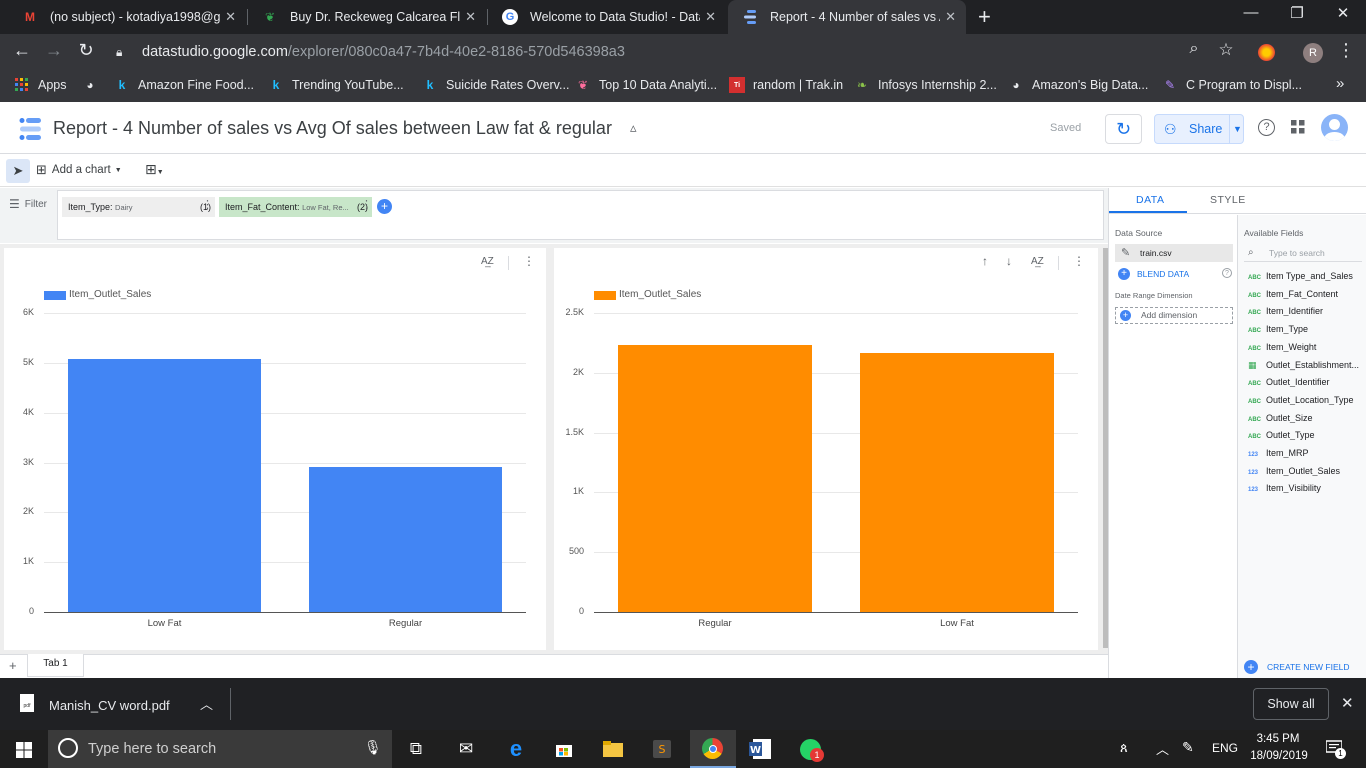 The height and width of the screenshot is (768, 1366). I want to click on apps-icon, so click(1298, 129).